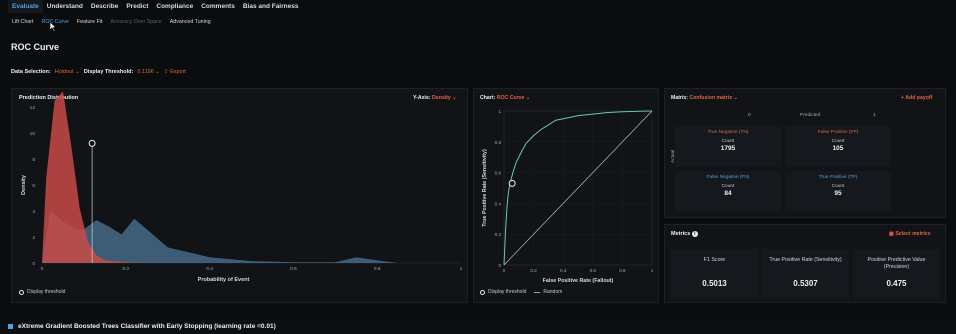 The height and width of the screenshot is (334, 956). Describe the element at coordinates (174, 6) in the screenshot. I see `nav-tab-compliance: Compliance` at that location.